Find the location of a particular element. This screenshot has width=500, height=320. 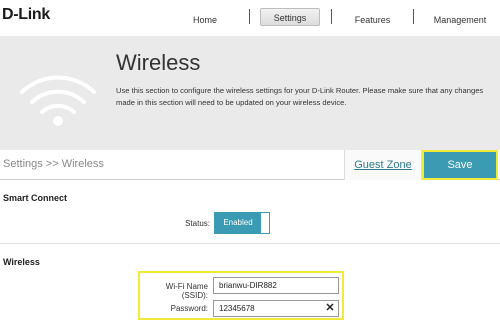

password-label: Password: is located at coordinates (189, 308).